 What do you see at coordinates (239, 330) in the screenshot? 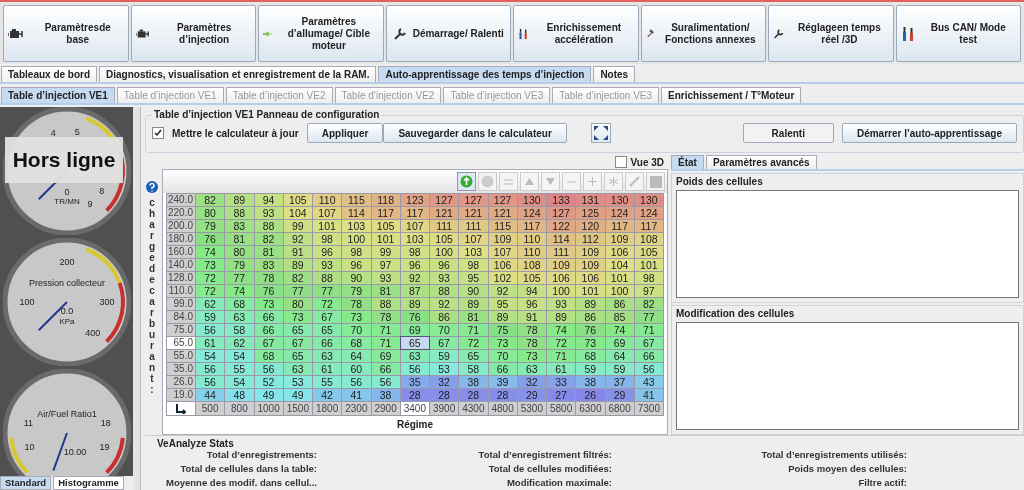
I see `table-cell: 58` at bounding box center [239, 330].